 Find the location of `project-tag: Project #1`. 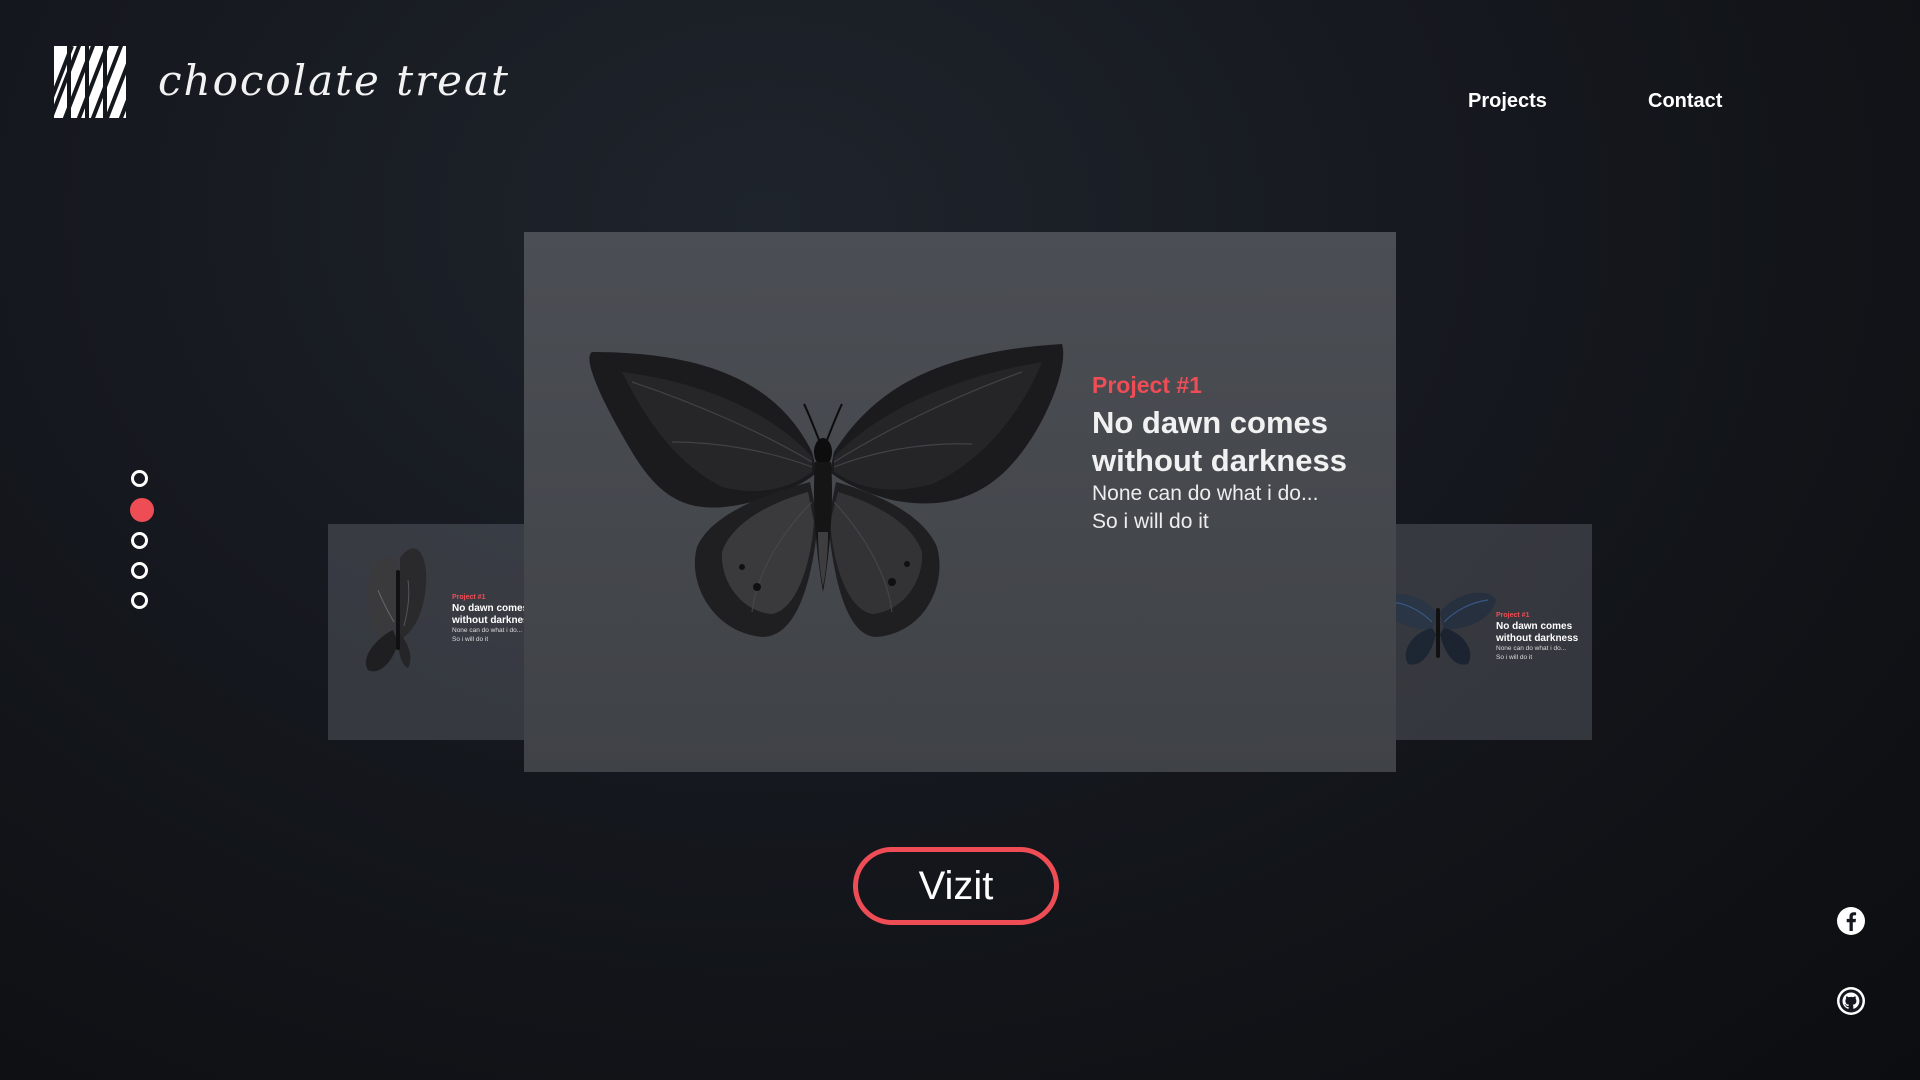

project-tag: Project #1 is located at coordinates (1147, 385).